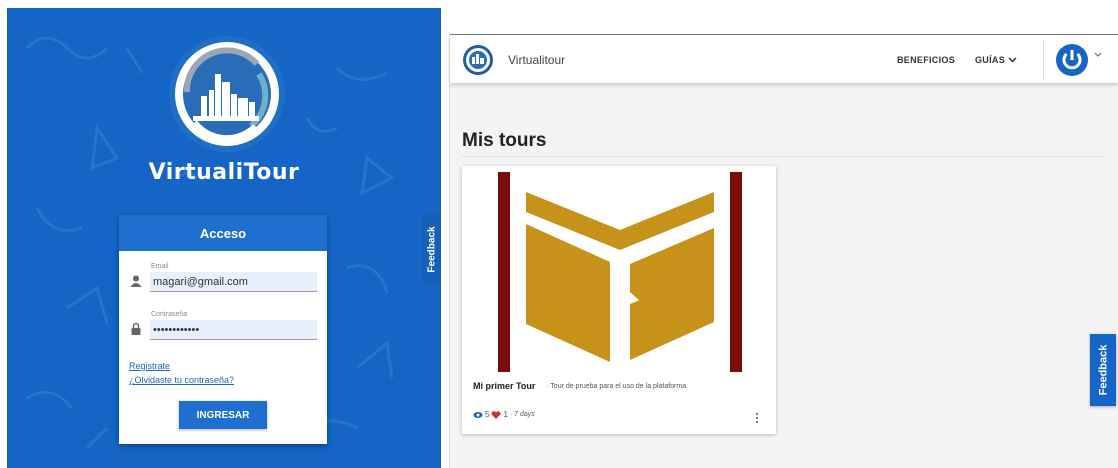 Image resolution: width=1118 pixels, height=468 pixels. Describe the element at coordinates (537, 60) in the screenshot. I see `app-name: Virtualitour` at that location.